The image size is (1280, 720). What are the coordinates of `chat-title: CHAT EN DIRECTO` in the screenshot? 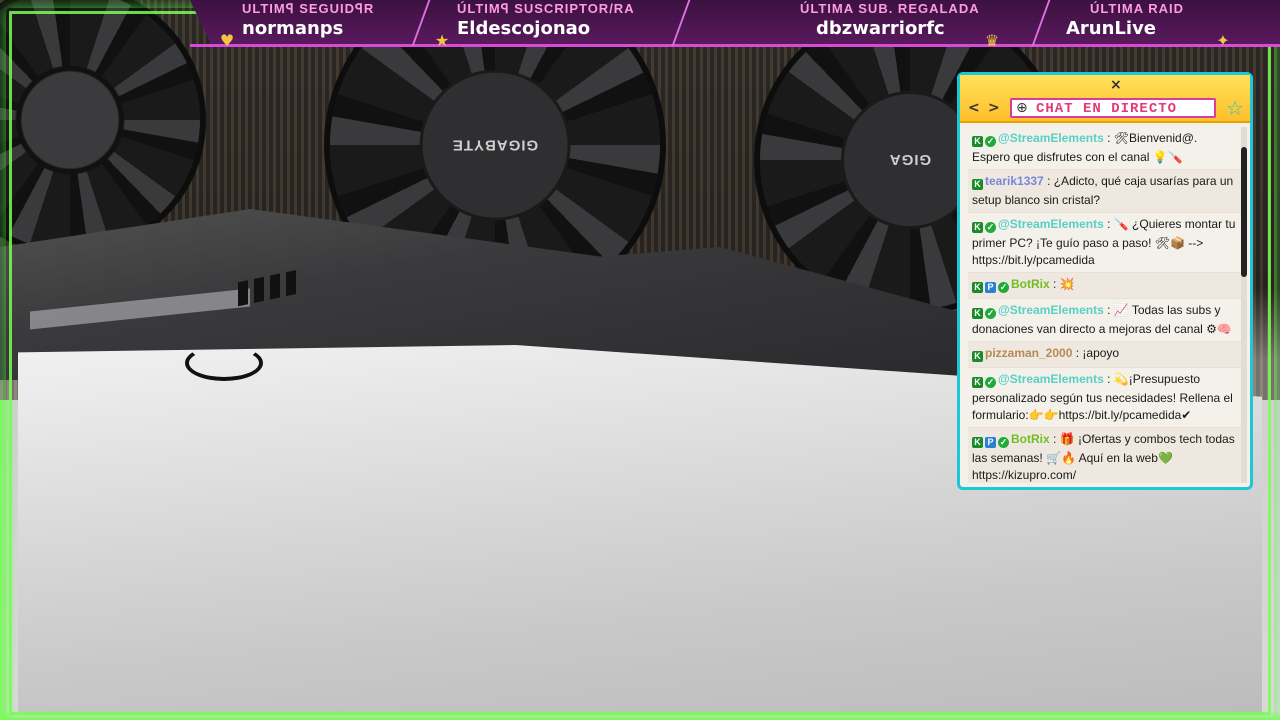 It's located at (1107, 109).